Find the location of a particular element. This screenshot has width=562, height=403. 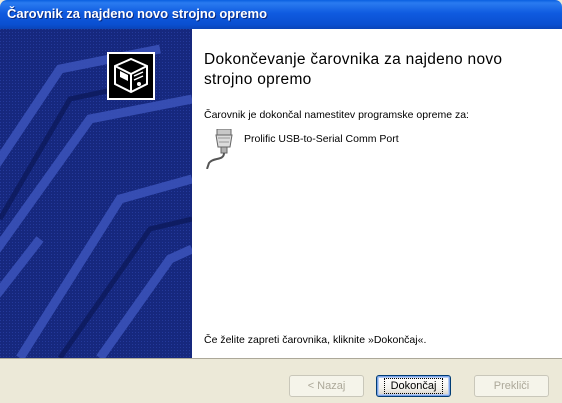

finish-button: Dokončaj is located at coordinates (413, 386).